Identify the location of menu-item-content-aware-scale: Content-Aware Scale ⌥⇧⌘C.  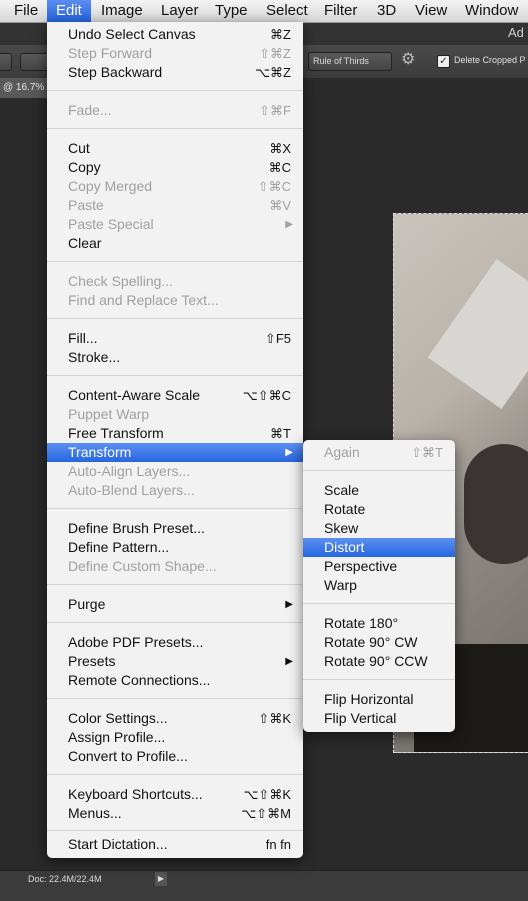
(175, 395).